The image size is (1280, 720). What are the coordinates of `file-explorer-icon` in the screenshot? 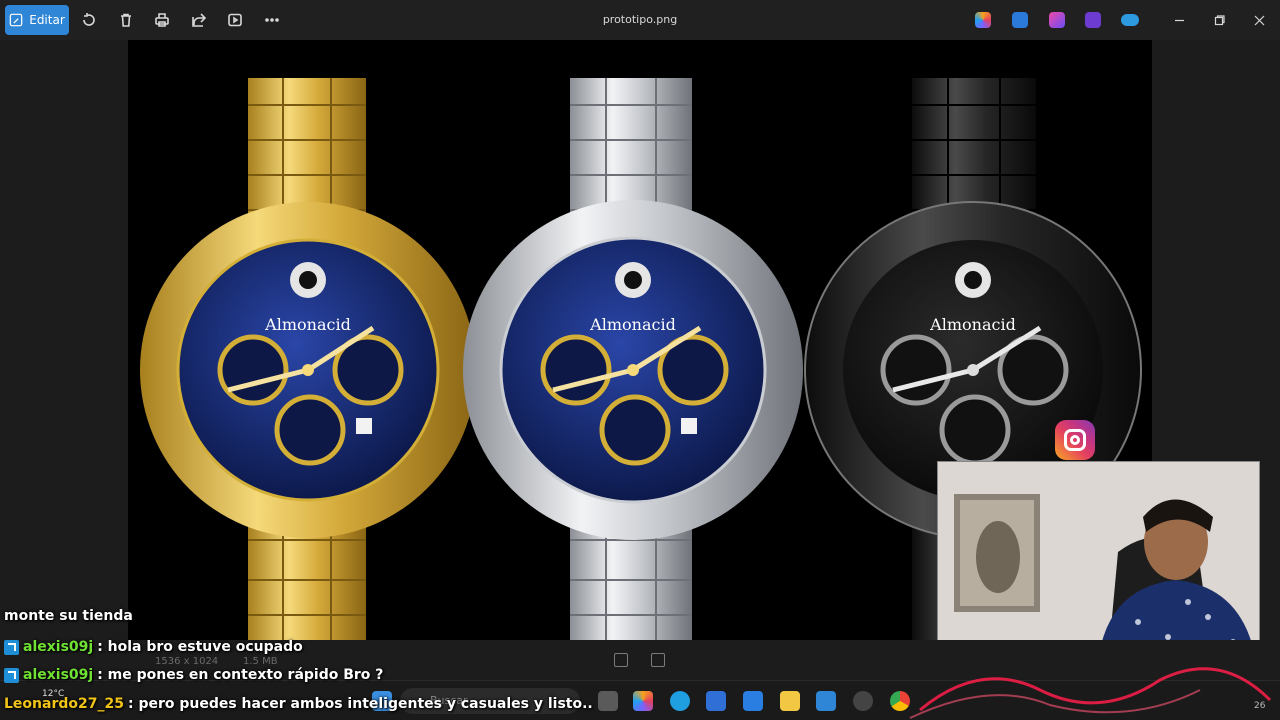 It's located at (790, 701).